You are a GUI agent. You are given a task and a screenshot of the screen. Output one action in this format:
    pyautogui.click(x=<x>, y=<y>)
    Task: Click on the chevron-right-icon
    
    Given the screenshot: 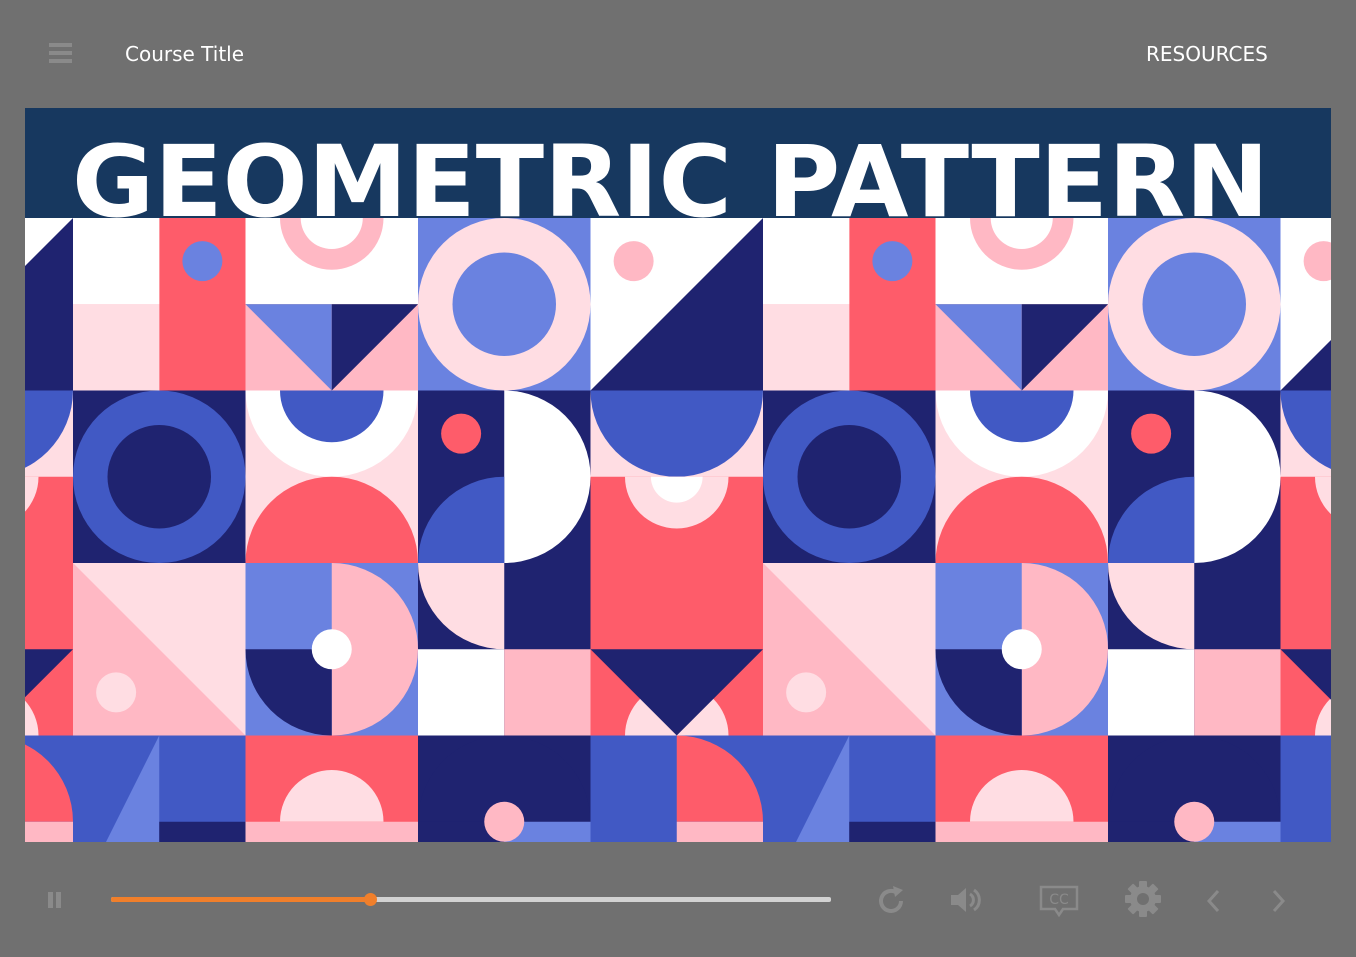 What is the action you would take?
    pyautogui.click(x=1278, y=901)
    